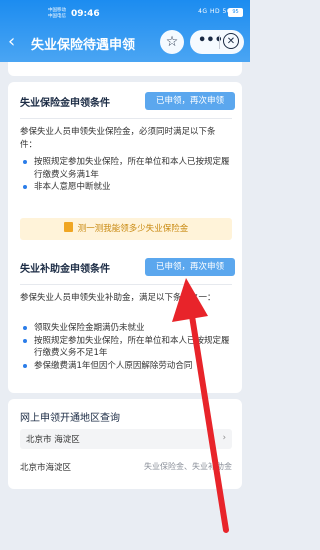 This screenshot has width=320, height=550. What do you see at coordinates (68, 227) in the screenshot?
I see `calculator-icon` at bounding box center [68, 227].